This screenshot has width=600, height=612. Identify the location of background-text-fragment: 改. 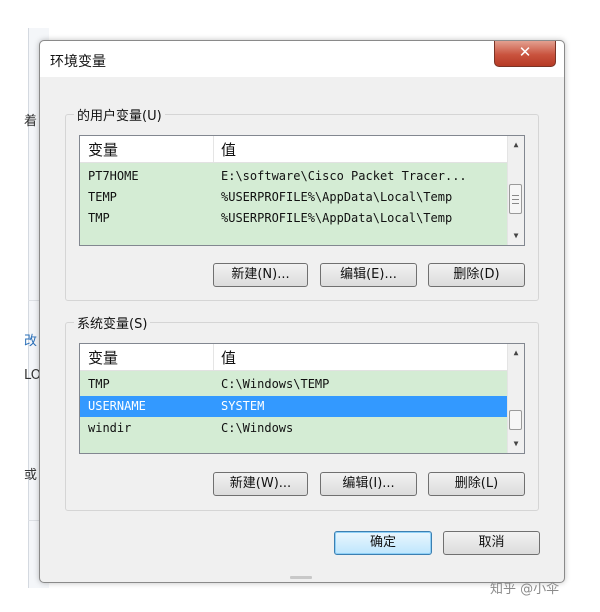
(31, 341).